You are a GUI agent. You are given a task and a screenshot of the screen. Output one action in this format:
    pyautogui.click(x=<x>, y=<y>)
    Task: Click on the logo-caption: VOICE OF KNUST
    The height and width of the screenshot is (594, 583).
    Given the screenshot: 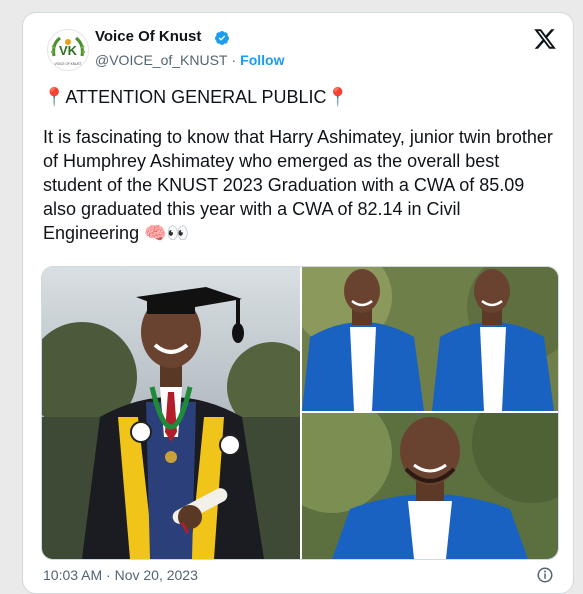 What is the action you would take?
    pyautogui.click(x=68, y=64)
    